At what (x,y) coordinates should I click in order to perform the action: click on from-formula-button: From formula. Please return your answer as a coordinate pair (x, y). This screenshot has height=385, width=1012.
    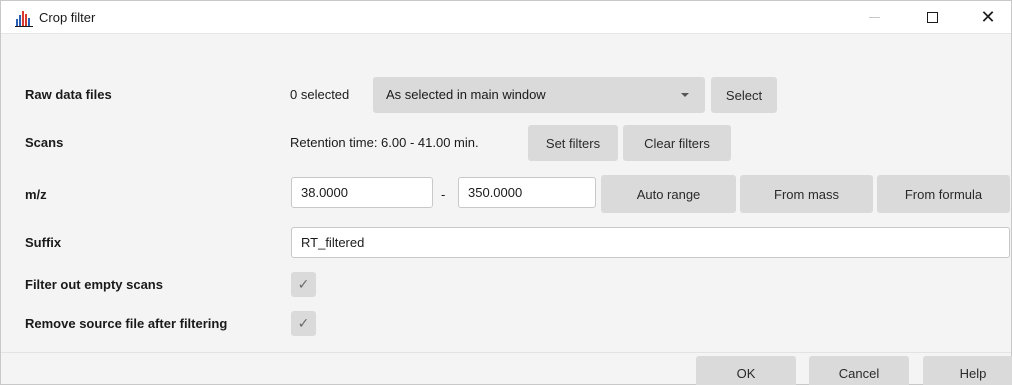
    Looking at the image, I should click on (943, 194).